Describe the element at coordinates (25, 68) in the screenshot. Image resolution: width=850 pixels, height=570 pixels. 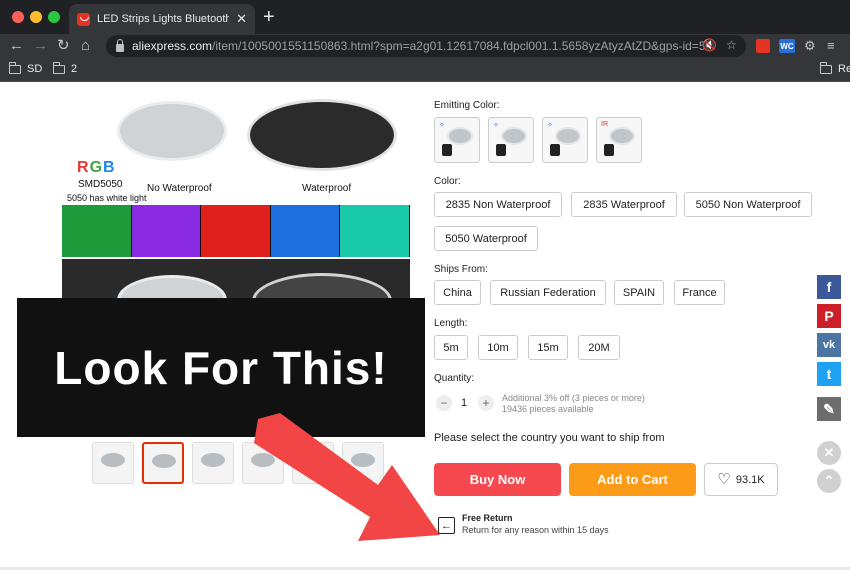
I see `bookmark-folder-sd: SD` at that location.